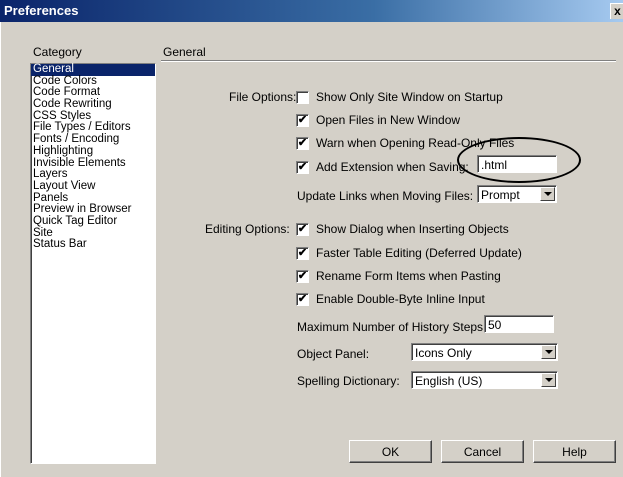  What do you see at coordinates (263, 97) in the screenshot?
I see `file-options-label: File Options:` at bounding box center [263, 97].